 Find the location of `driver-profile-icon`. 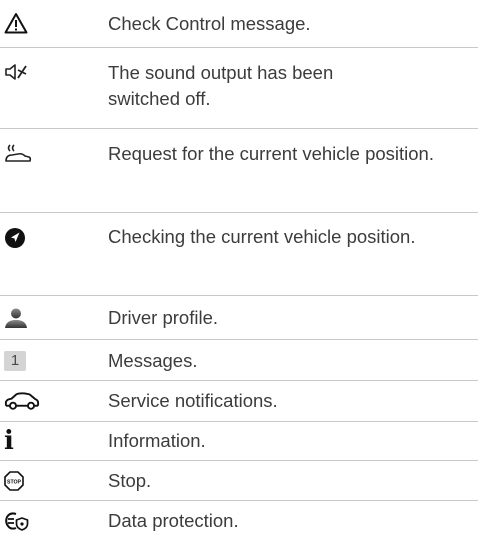

driver-profile-icon is located at coordinates (22, 318).